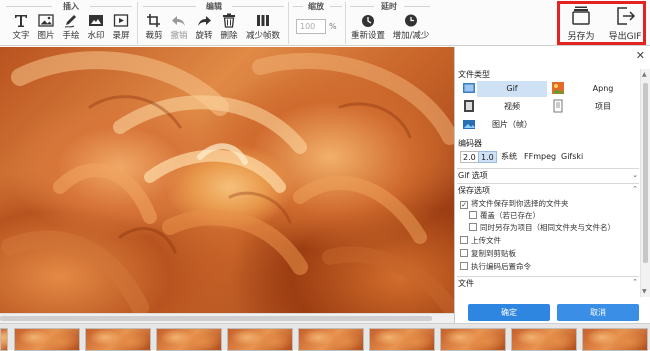 This screenshot has width=650, height=351. What do you see at coordinates (96, 20) in the screenshot?
I see `watermark-icon` at bounding box center [96, 20].